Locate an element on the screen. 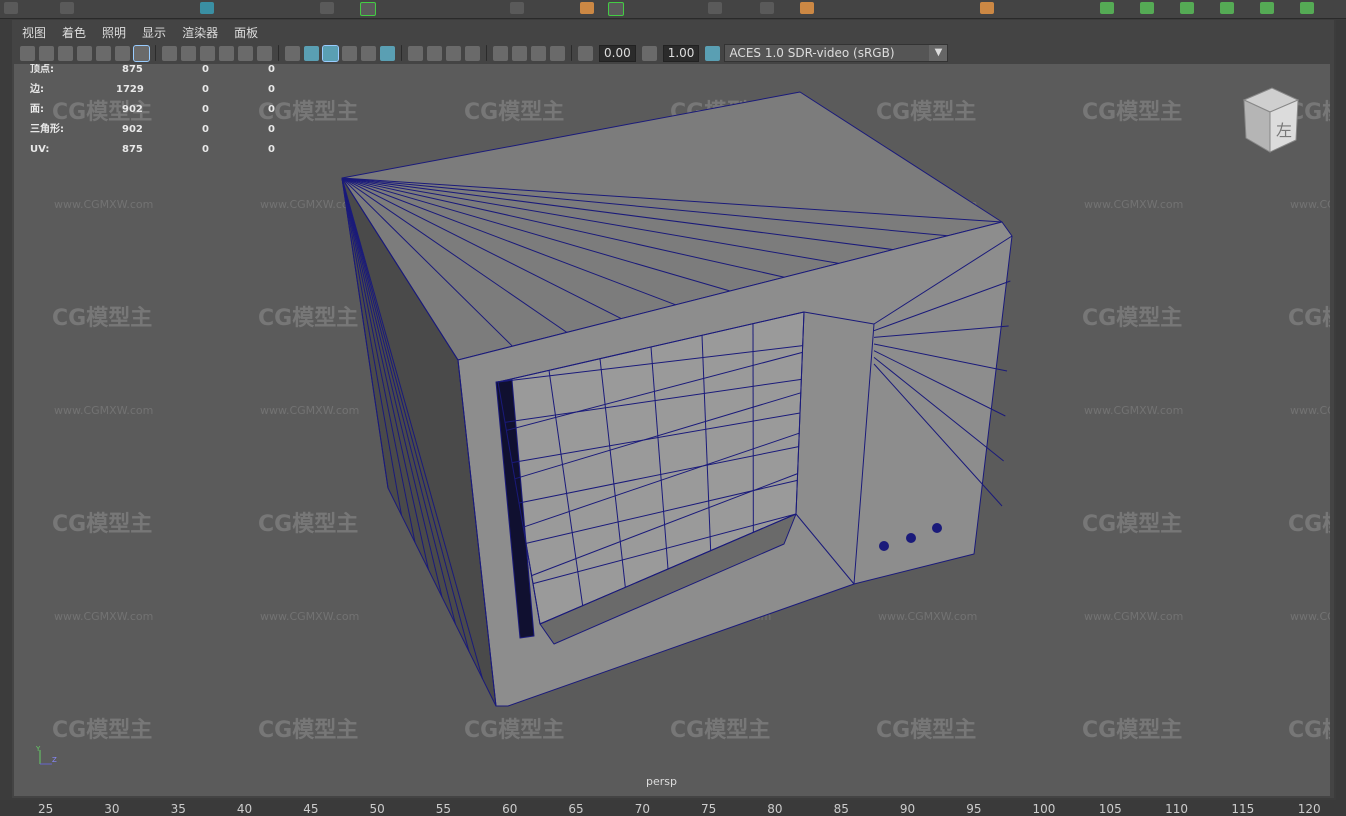  view-cube-label: 左 is located at coordinates (1284, 130).